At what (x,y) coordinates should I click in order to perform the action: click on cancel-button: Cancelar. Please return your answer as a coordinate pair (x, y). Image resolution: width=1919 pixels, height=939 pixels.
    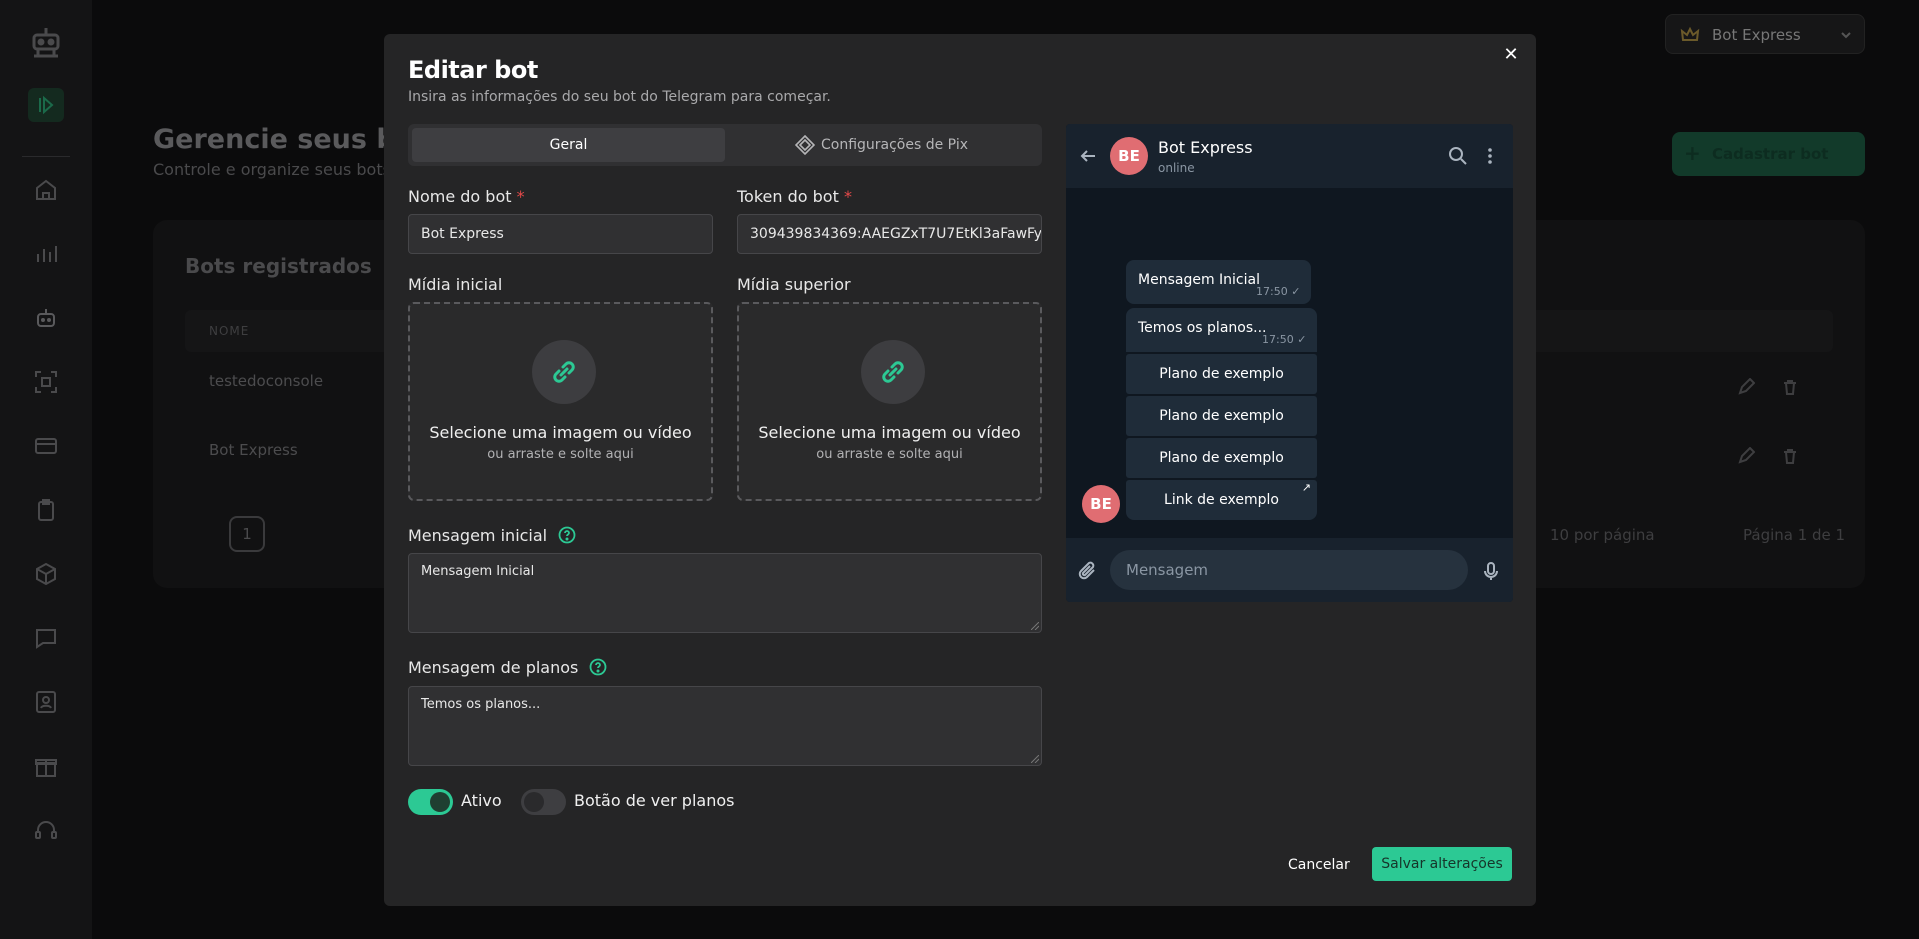
    Looking at the image, I should click on (1319, 865).